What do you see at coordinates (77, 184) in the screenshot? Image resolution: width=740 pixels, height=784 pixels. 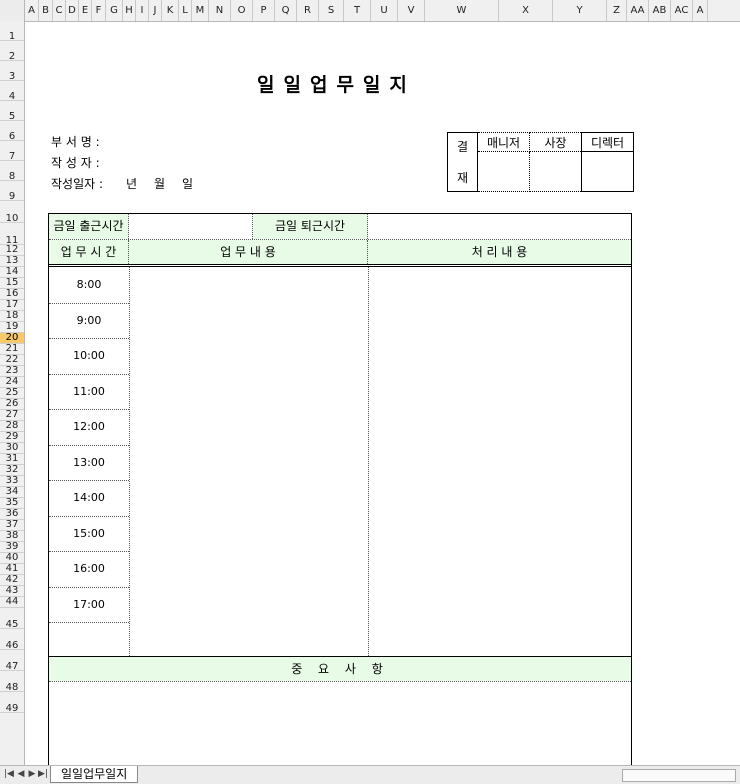 I see `date-label: 작성일자 :` at bounding box center [77, 184].